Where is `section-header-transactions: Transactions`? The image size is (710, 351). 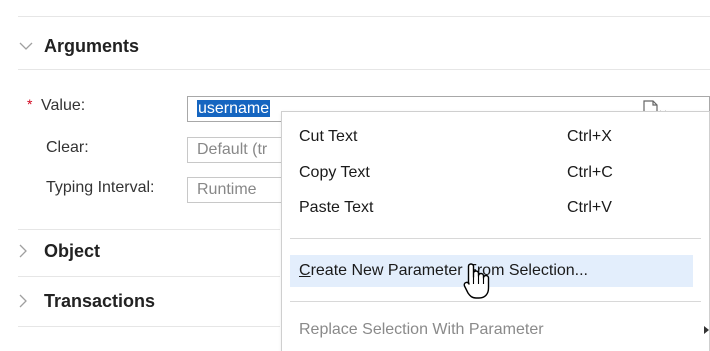 section-header-transactions: Transactions is located at coordinates (86, 301).